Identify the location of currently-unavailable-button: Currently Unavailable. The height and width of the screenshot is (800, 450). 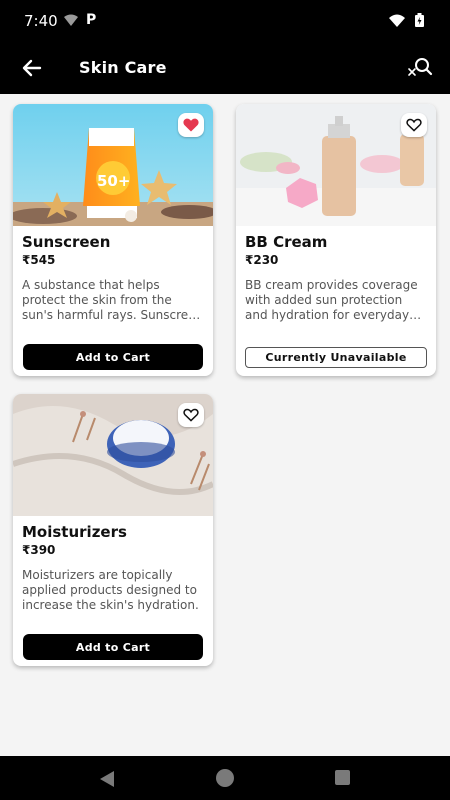
(336, 357).